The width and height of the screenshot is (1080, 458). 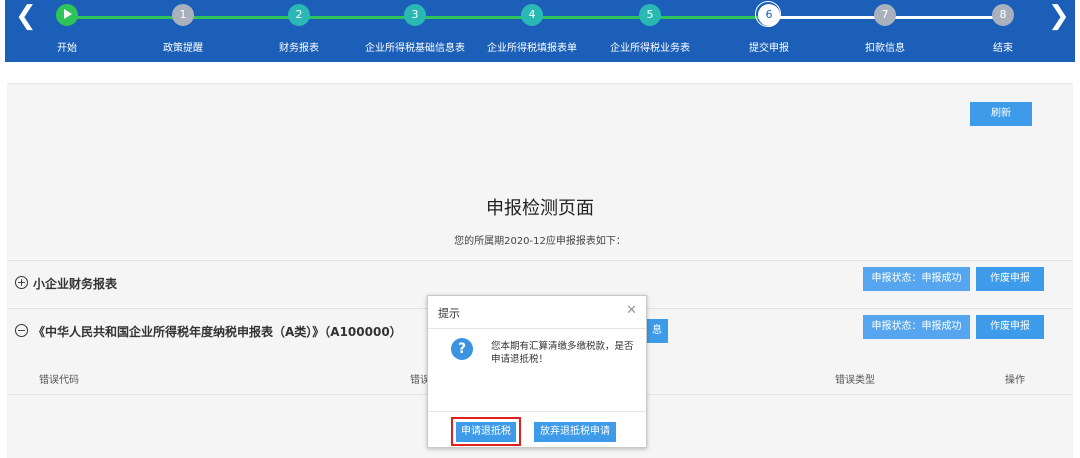 What do you see at coordinates (486, 432) in the screenshot?
I see `apply-refund-button: 申请退抵税` at bounding box center [486, 432].